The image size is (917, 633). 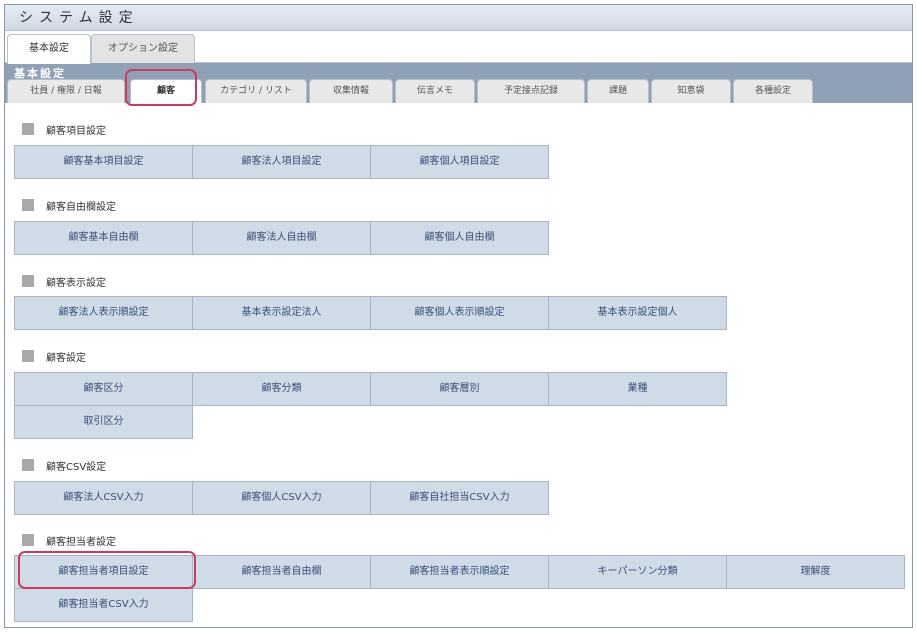 What do you see at coordinates (103, 389) in the screenshot?
I see `customer-category-button: 顧客区分` at bounding box center [103, 389].